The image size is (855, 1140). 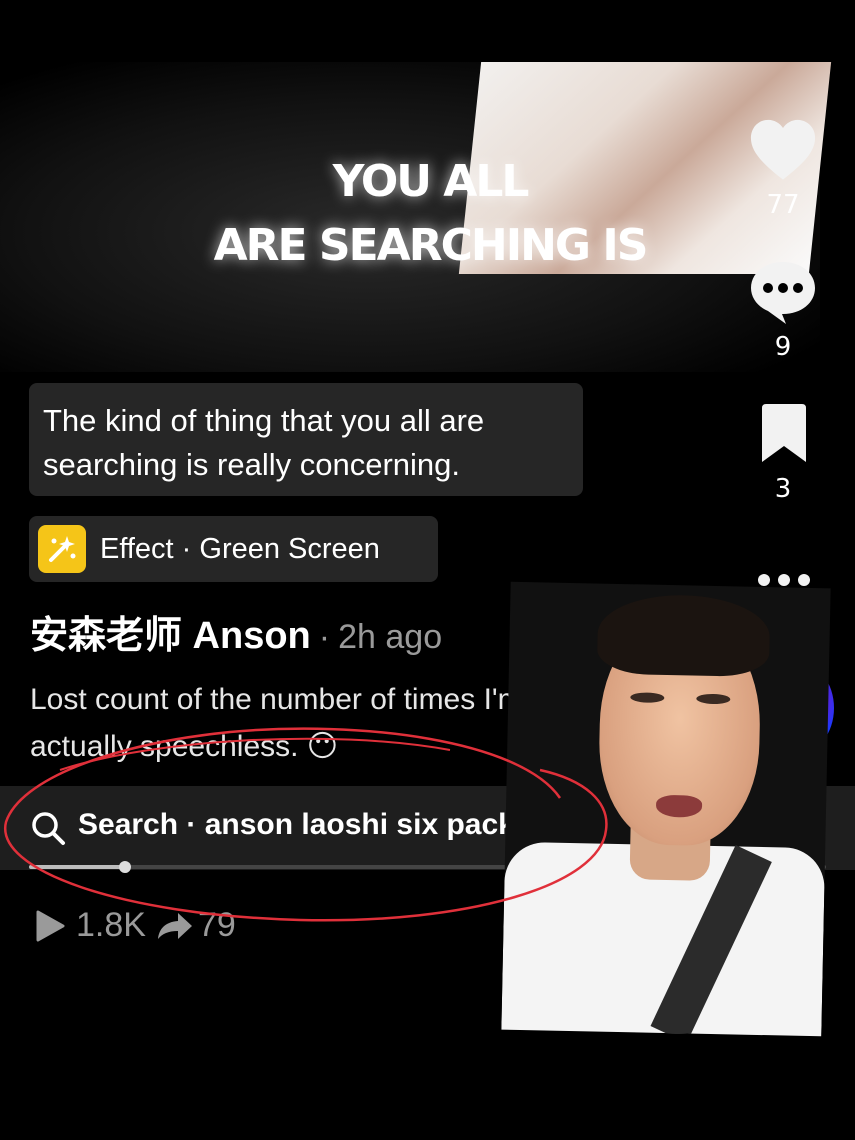 What do you see at coordinates (305, 824) in the screenshot?
I see `red-annotation-ellipse` at bounding box center [305, 824].